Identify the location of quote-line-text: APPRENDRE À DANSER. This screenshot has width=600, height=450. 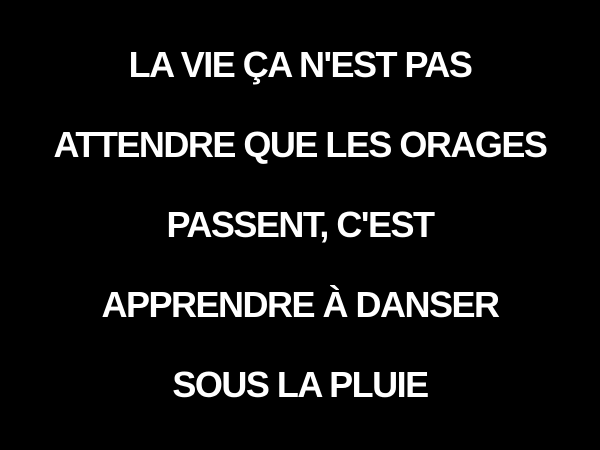
(300, 304).